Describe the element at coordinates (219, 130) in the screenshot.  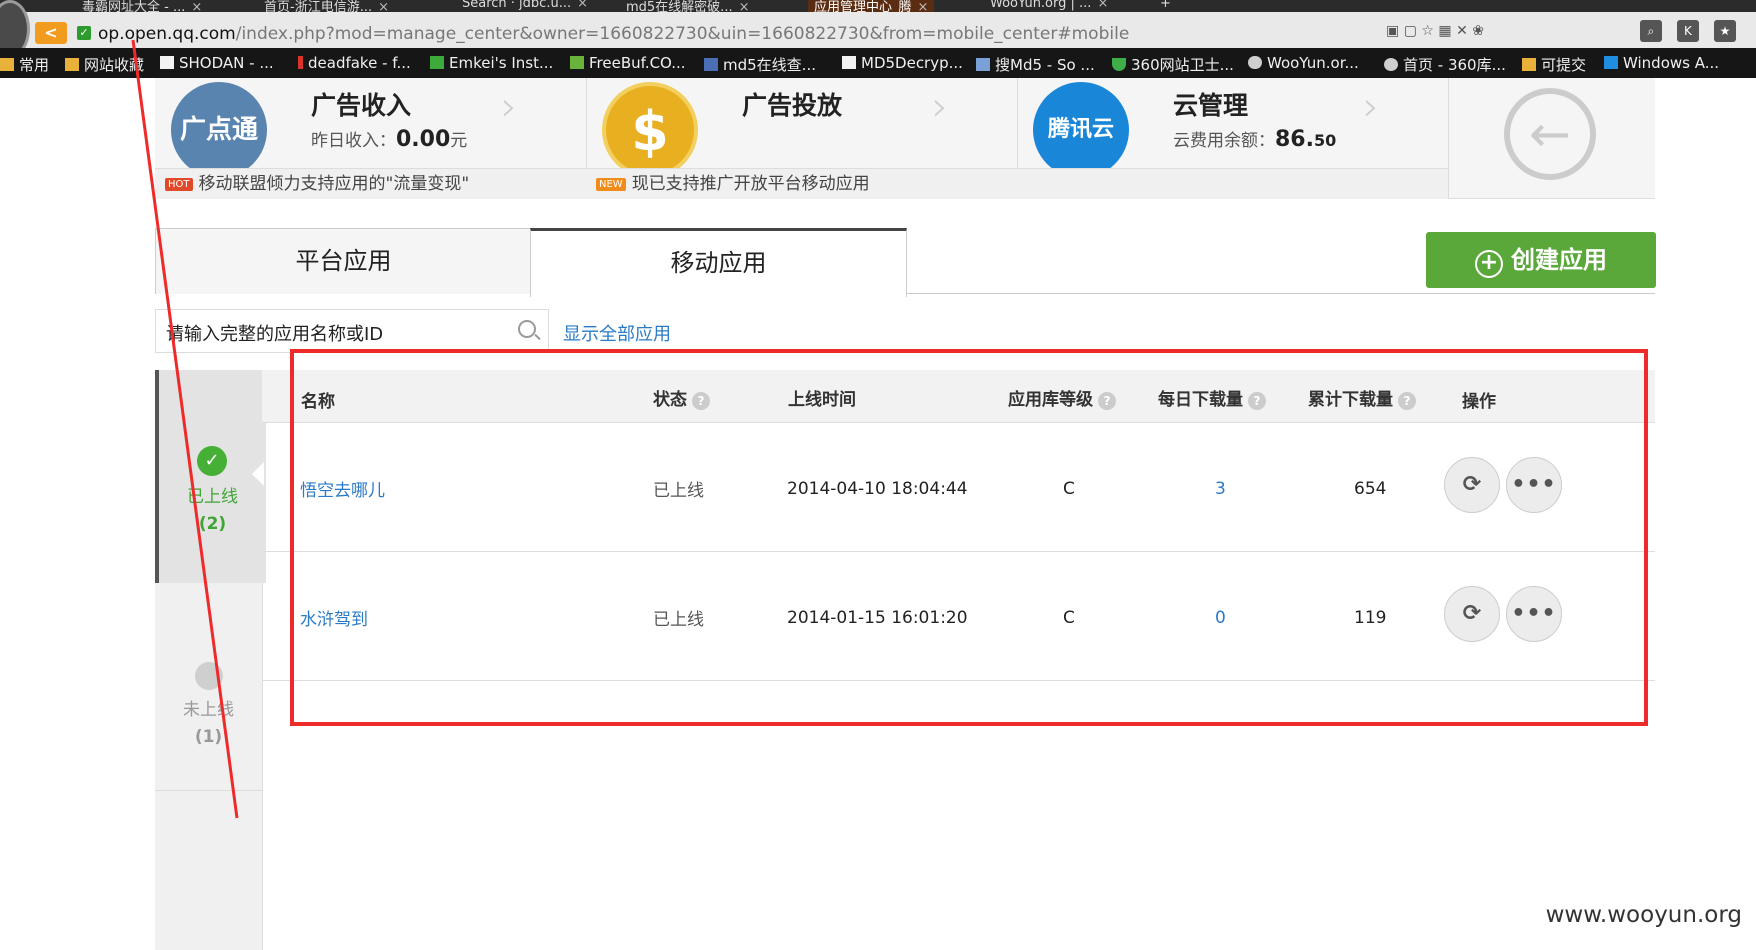
I see `guangdiantong-logo-icon: 广点通` at that location.